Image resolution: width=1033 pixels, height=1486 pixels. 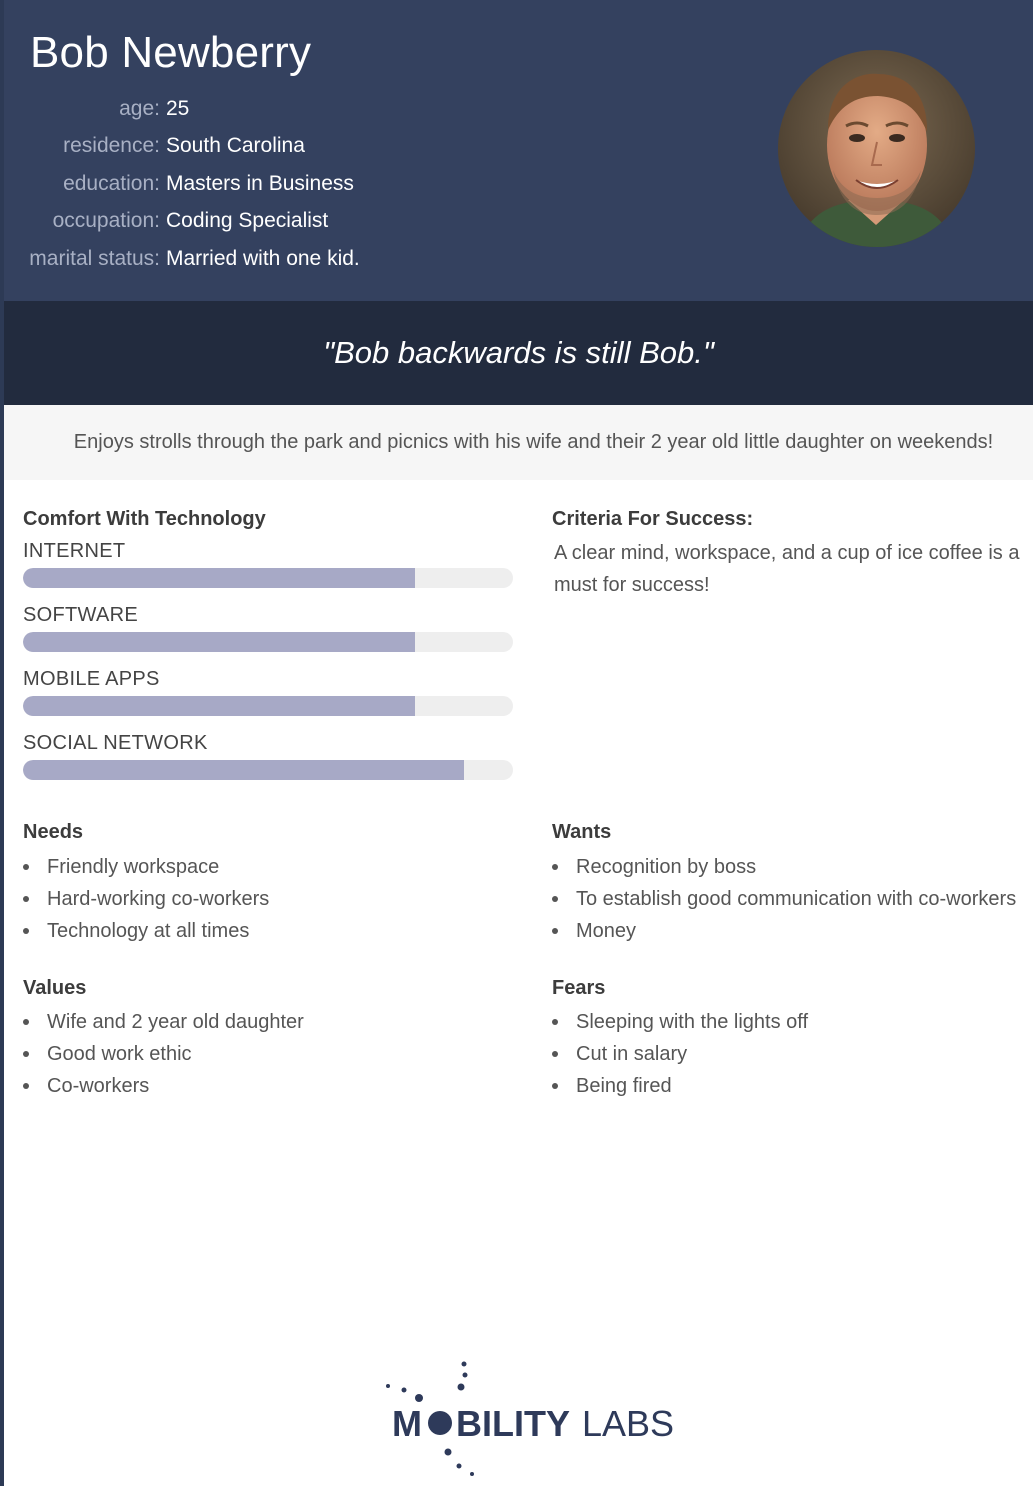 What do you see at coordinates (163, 1086) in the screenshot?
I see `list-item: Co-workers` at bounding box center [163, 1086].